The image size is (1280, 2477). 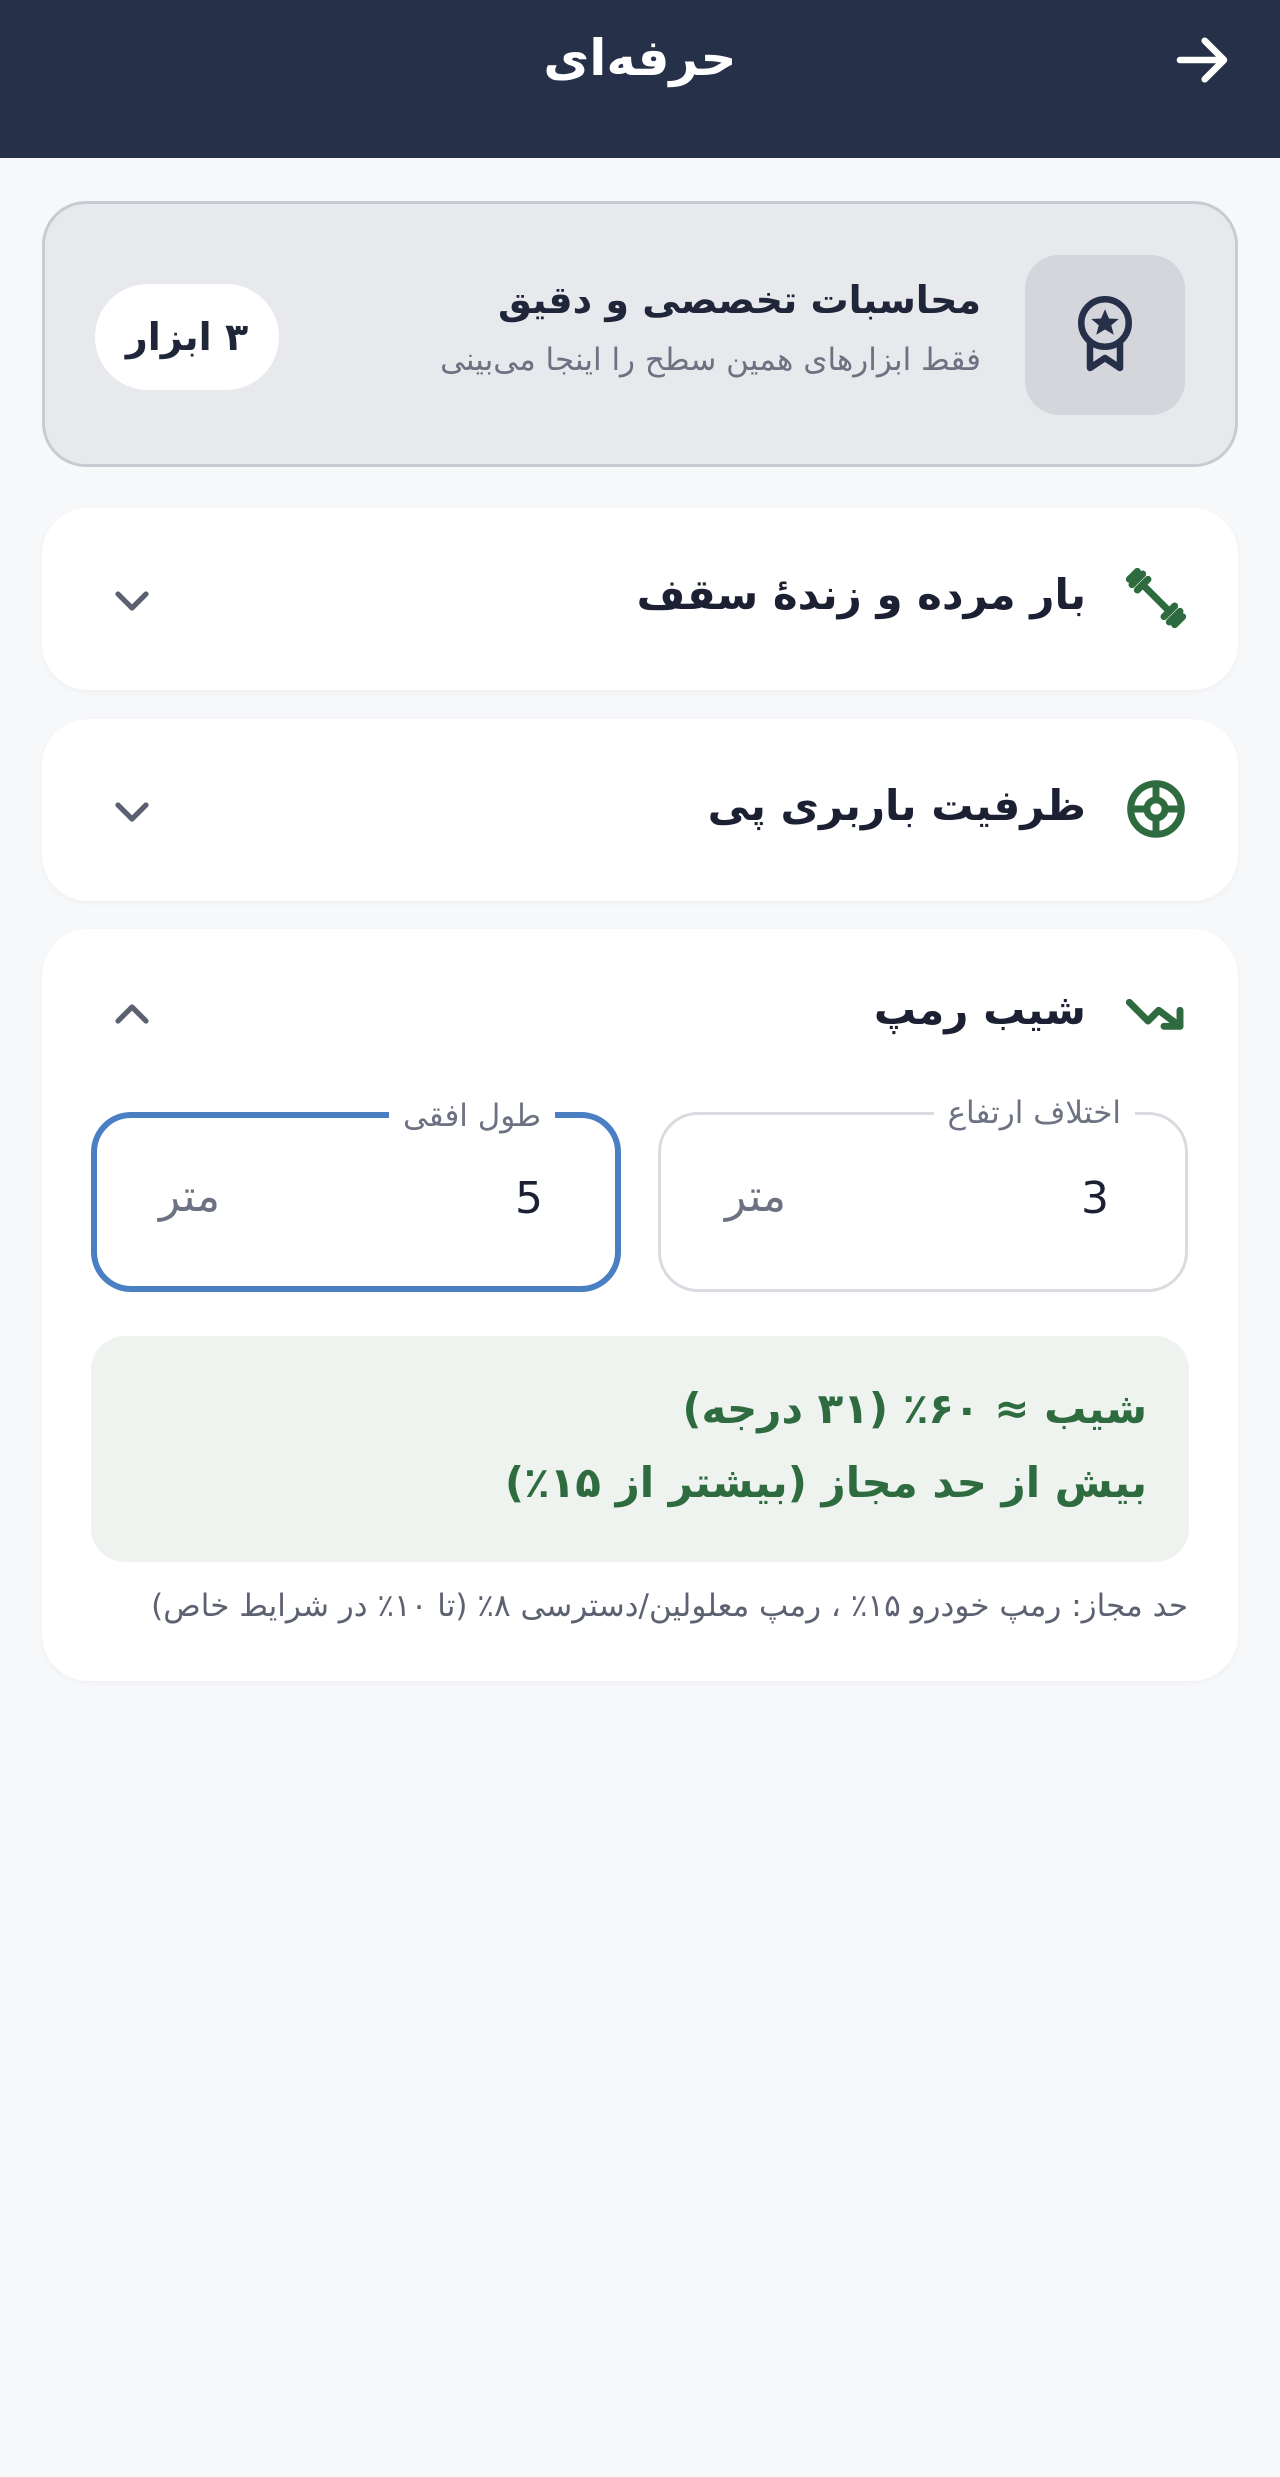 What do you see at coordinates (825, 1482) in the screenshot?
I see `slope-result-warning: بیش از حد مجاز (بیشتر از ۱۵٪)` at bounding box center [825, 1482].